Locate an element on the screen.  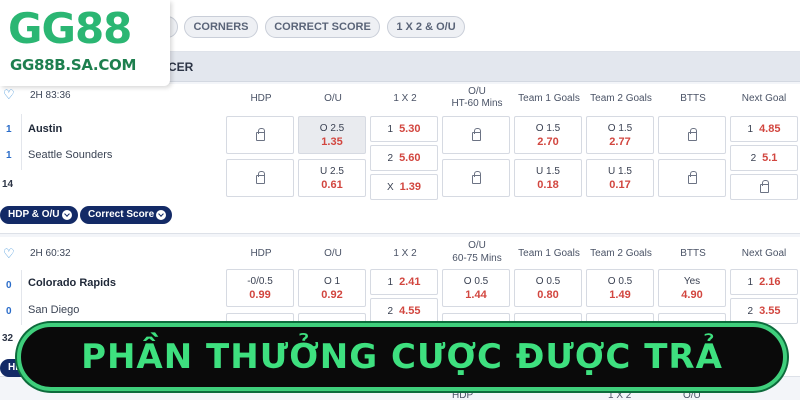
odds-1x2-draw: 2 5.60 is located at coordinates (404, 158).